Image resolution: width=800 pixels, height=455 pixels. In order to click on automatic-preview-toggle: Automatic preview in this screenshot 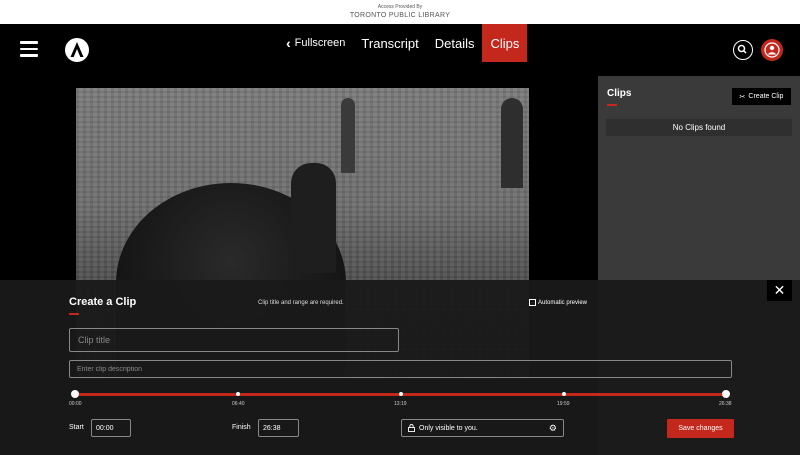, I will do `click(558, 302)`.